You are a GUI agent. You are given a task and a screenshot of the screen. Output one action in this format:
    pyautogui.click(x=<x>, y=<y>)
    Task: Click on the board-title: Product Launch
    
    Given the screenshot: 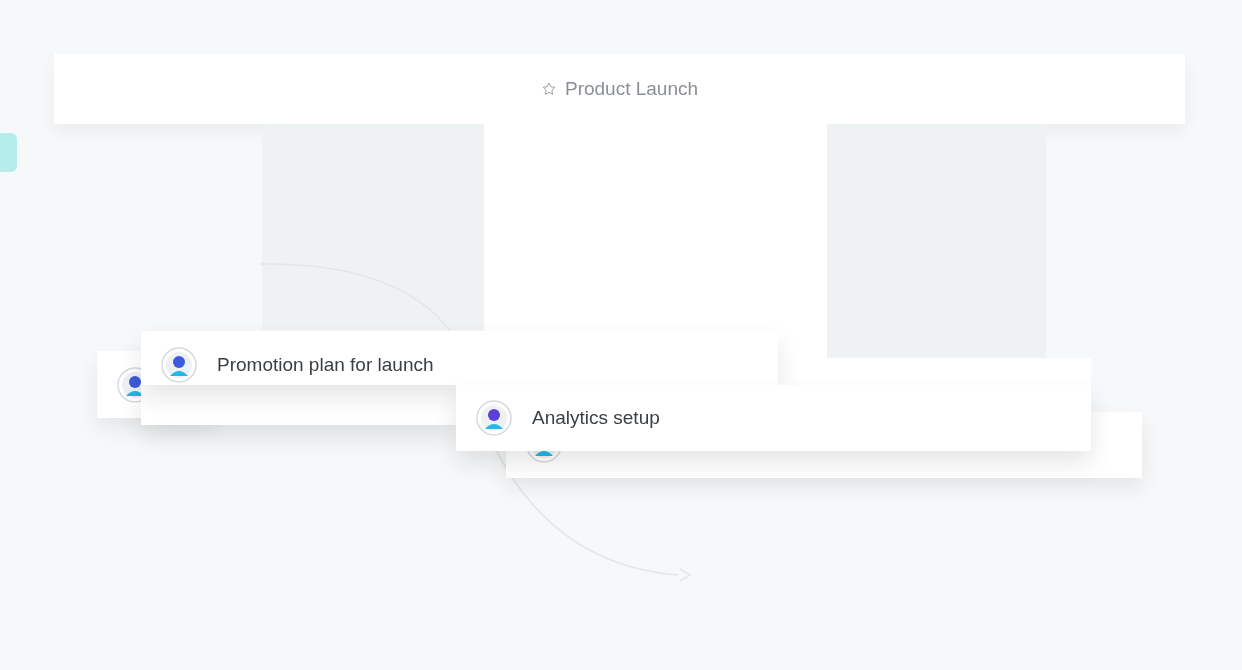 What is the action you would take?
    pyautogui.click(x=631, y=88)
    